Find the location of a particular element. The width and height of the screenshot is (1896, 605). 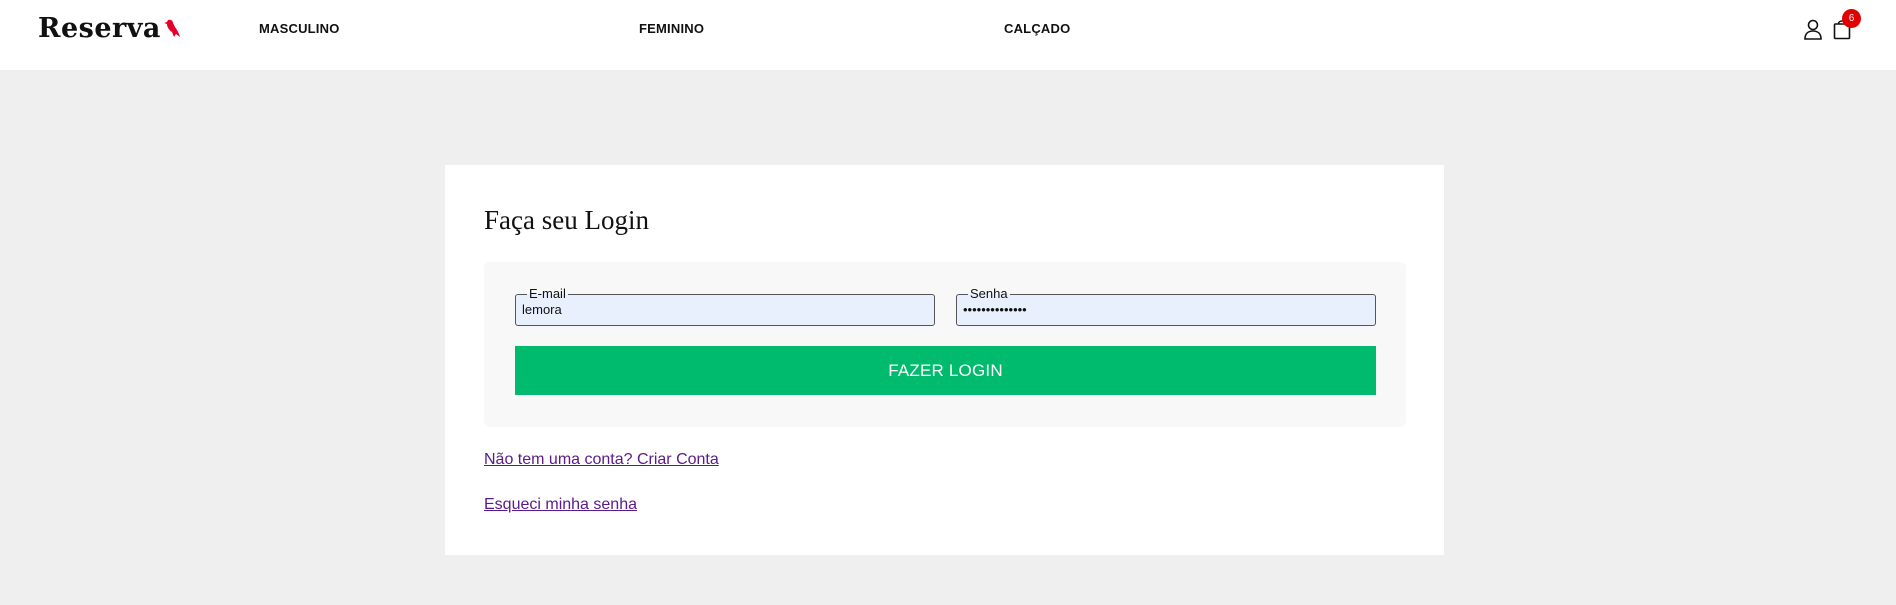

bird-icon is located at coordinates (171, 28).